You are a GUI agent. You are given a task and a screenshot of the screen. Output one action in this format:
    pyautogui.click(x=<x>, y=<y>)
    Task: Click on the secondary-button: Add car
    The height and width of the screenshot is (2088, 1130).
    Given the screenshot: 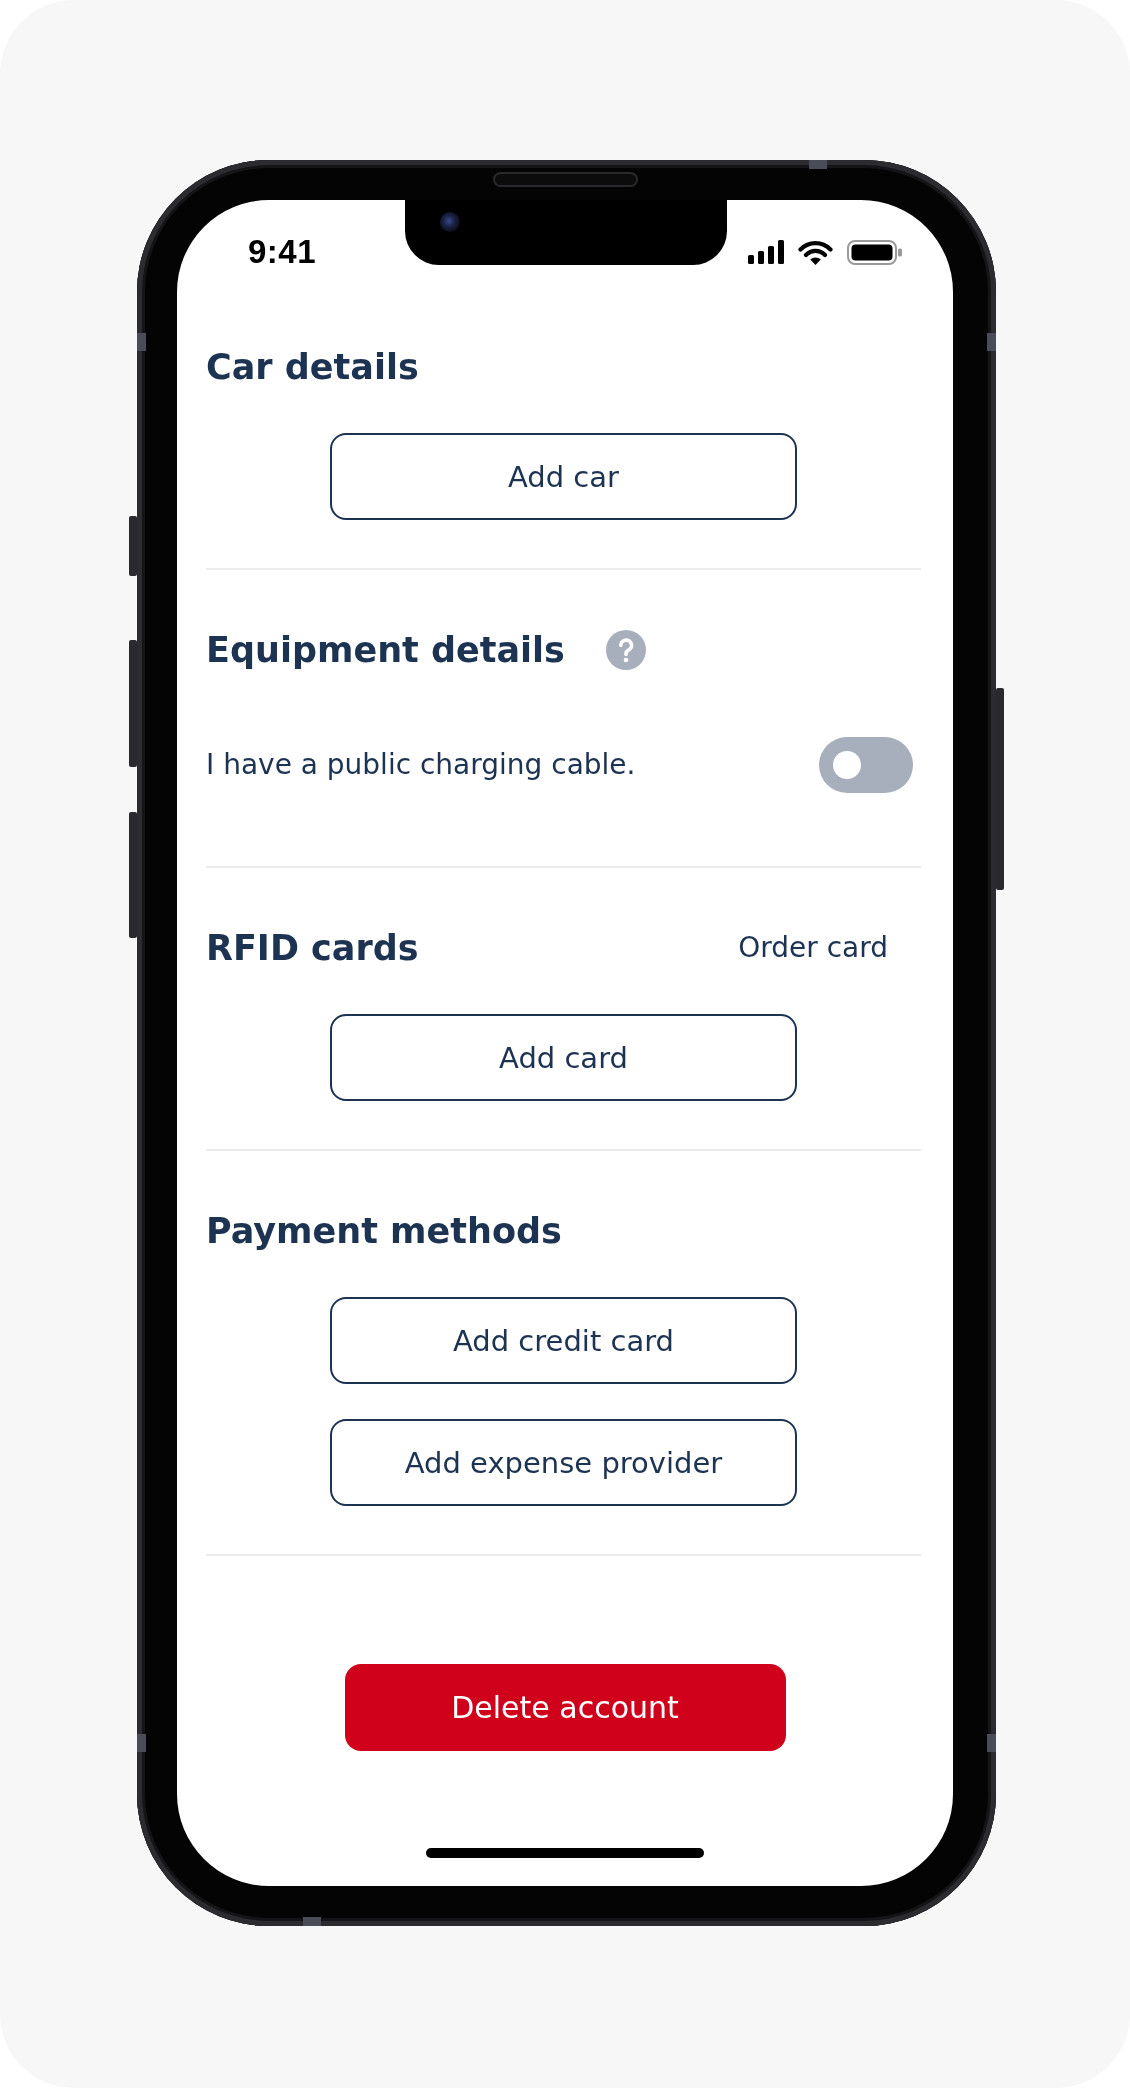 What is the action you would take?
    pyautogui.click(x=563, y=476)
    